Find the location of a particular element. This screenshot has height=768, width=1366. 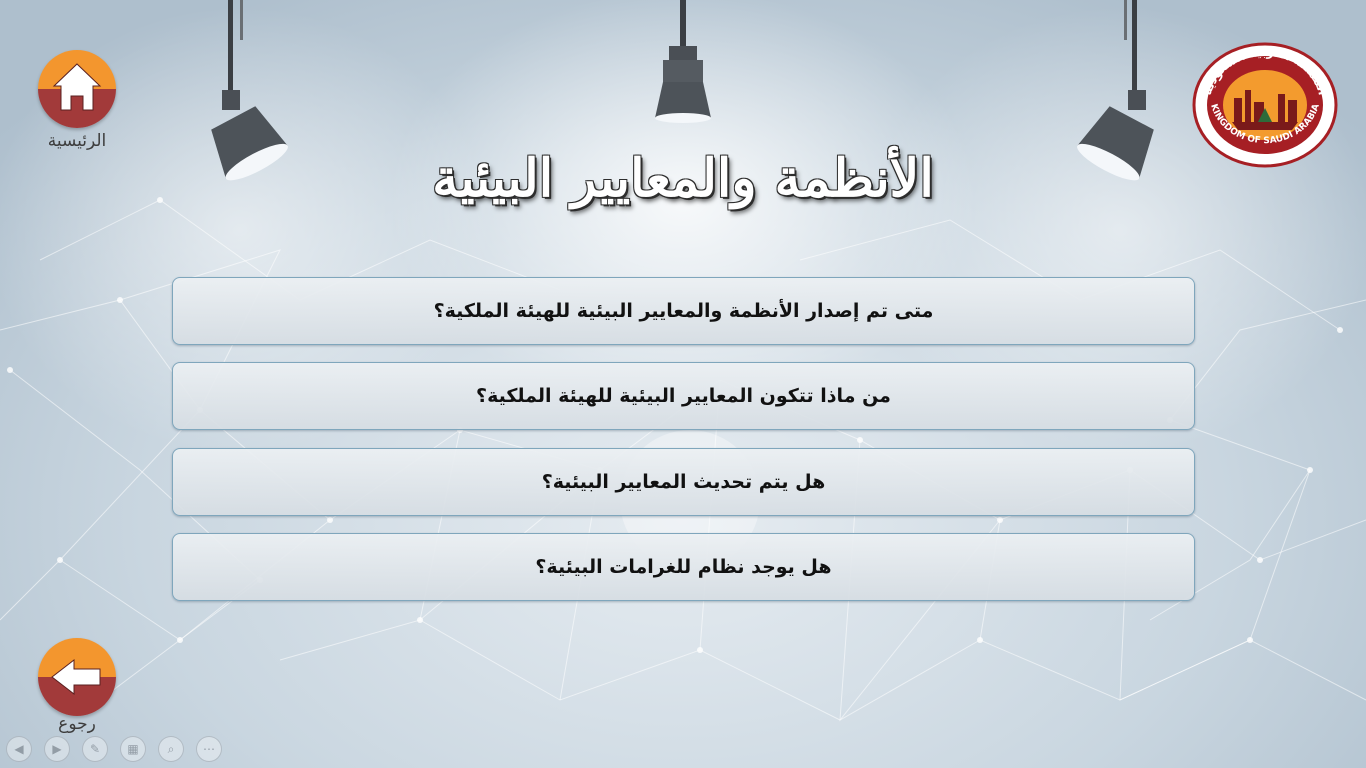

home-button is located at coordinates (77, 89).